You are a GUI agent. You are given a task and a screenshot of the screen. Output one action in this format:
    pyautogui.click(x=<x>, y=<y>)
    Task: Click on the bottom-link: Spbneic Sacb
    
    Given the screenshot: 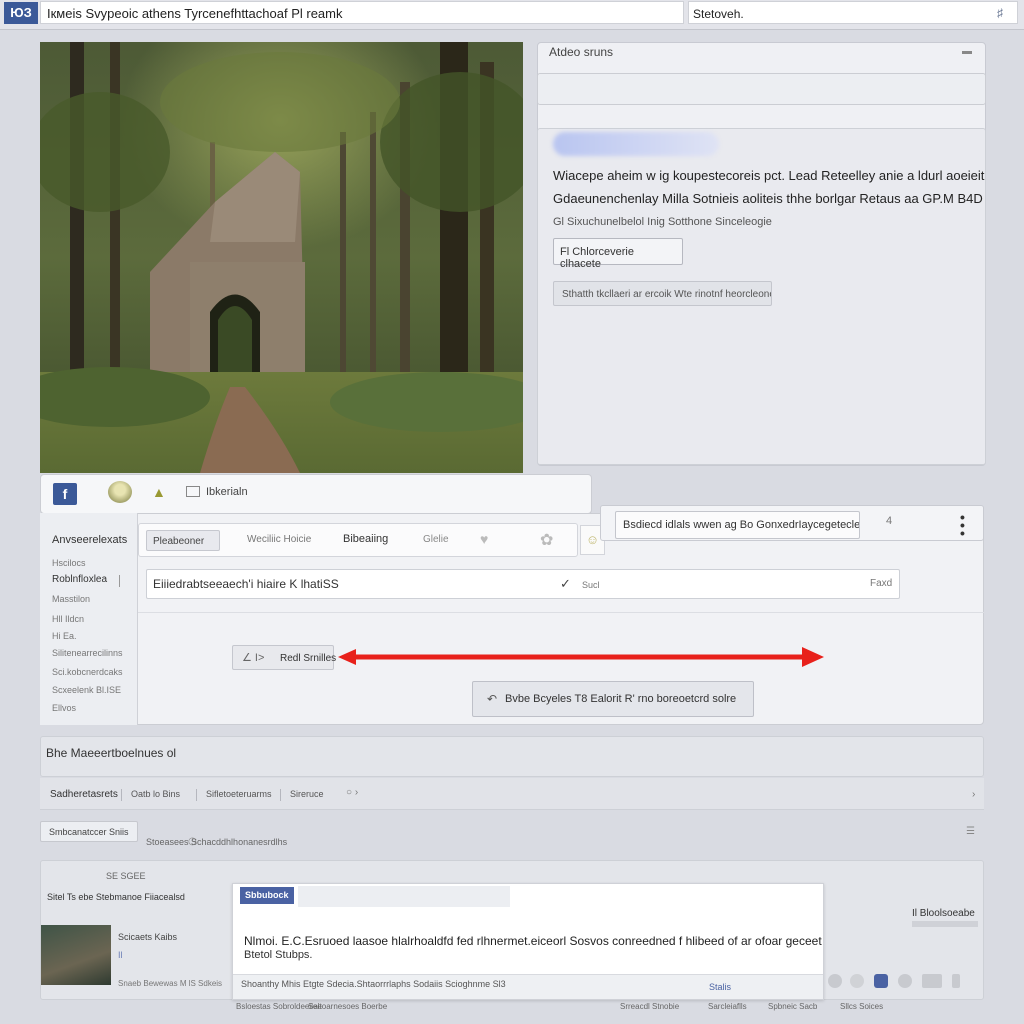 What is the action you would take?
    pyautogui.click(x=792, y=1006)
    